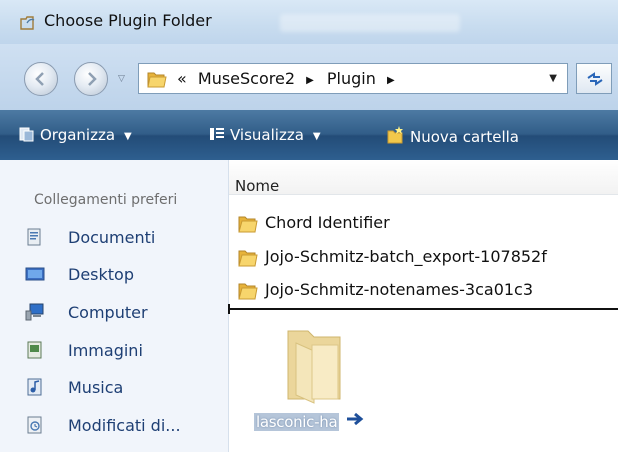 The height and width of the screenshot is (452, 618). What do you see at coordinates (96, 387) in the screenshot?
I see `nav-item-label: Musica` at bounding box center [96, 387].